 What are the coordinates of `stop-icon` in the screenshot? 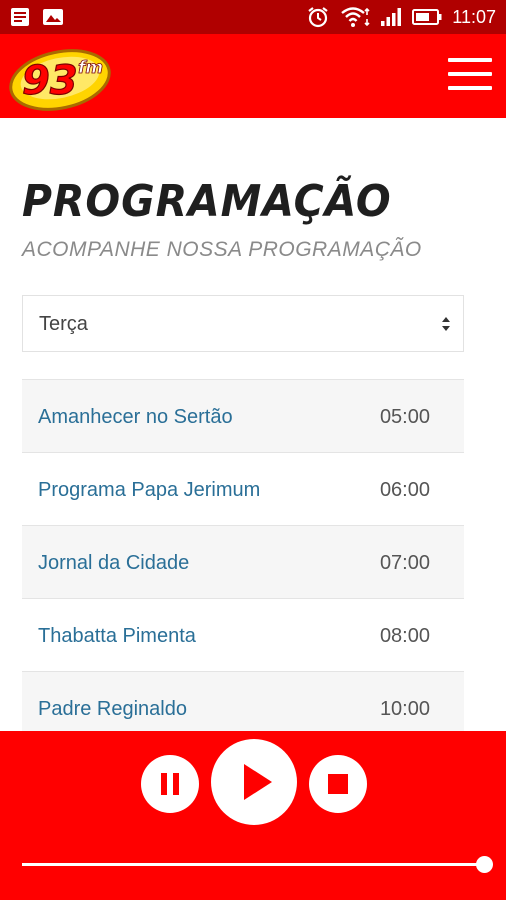 It's located at (338, 784).